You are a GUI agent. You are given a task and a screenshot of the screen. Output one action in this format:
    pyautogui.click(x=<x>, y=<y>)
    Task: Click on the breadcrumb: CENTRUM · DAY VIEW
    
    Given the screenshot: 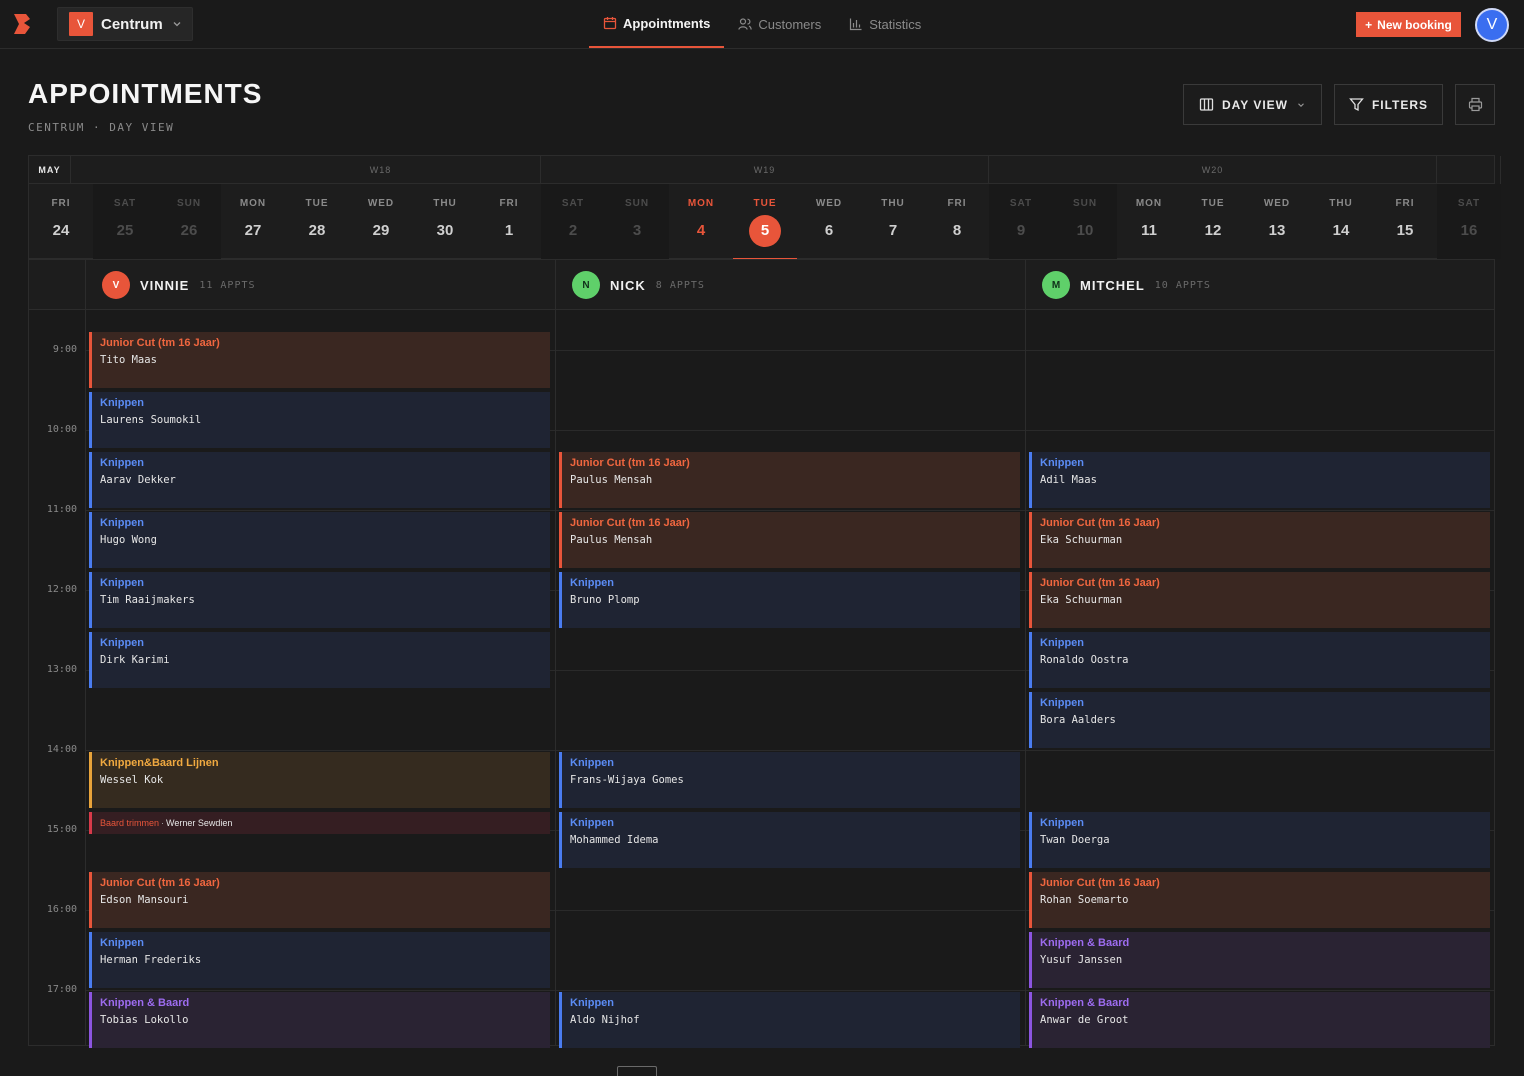 What is the action you would take?
    pyautogui.click(x=101, y=127)
    